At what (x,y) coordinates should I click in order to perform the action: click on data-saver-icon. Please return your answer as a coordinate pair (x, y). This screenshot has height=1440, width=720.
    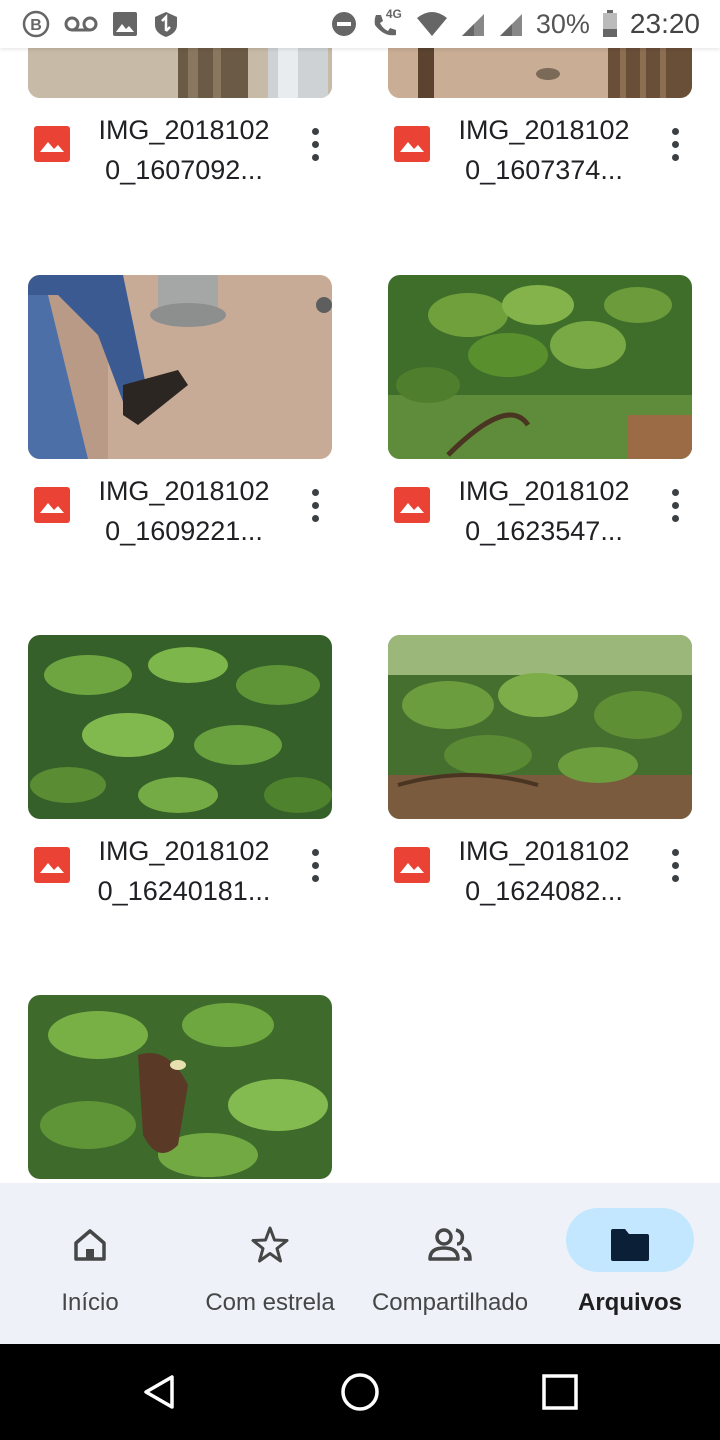
    Looking at the image, I should click on (166, 24).